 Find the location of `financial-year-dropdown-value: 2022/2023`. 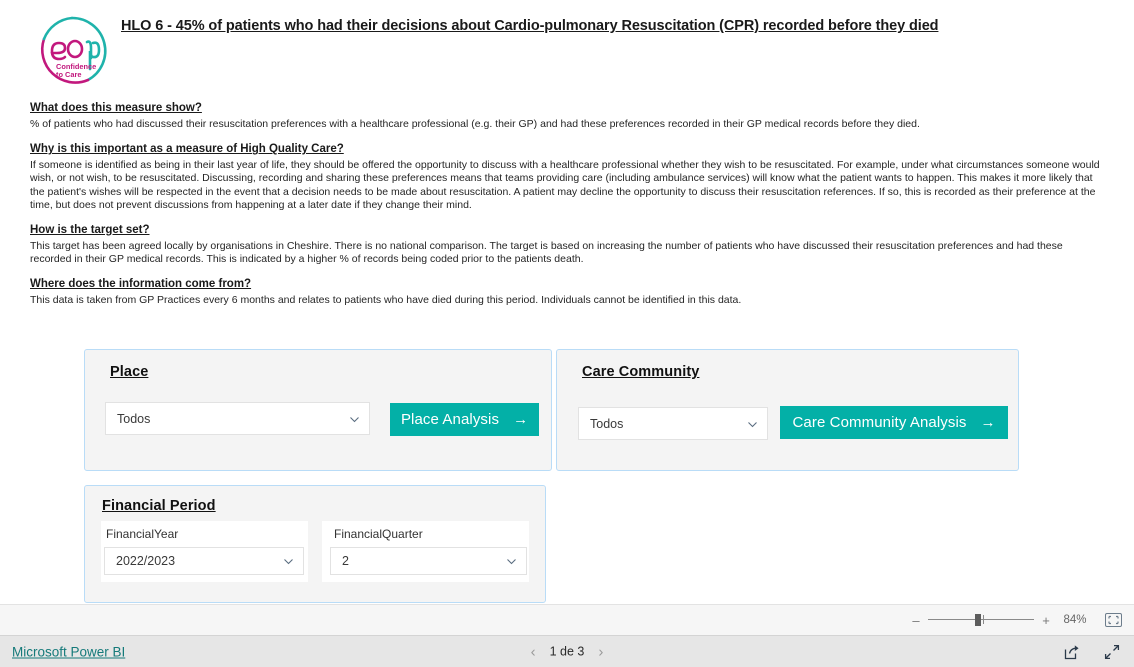

financial-year-dropdown-value: 2022/2023 is located at coordinates (146, 561).